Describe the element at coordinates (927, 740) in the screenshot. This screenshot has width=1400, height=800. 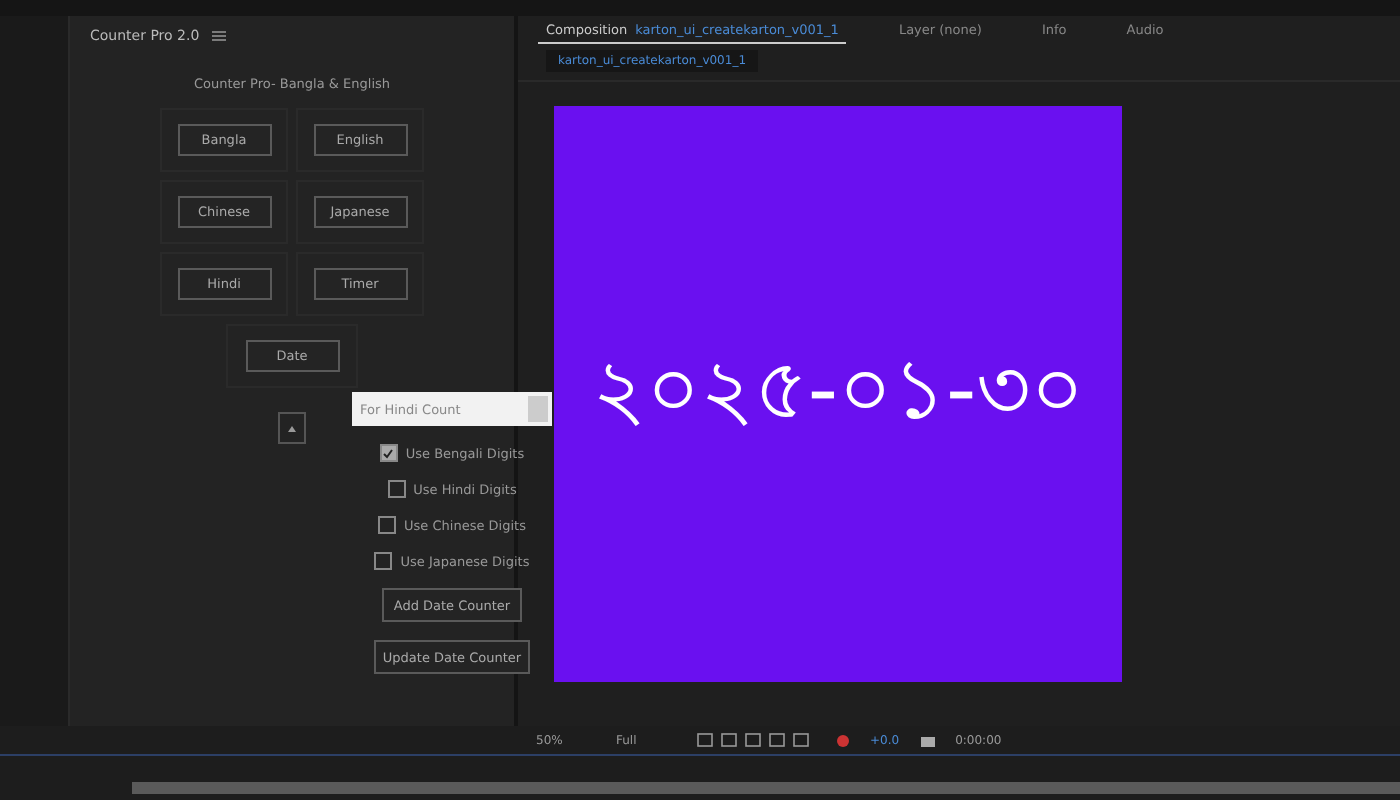
I see `camera-icon` at that location.